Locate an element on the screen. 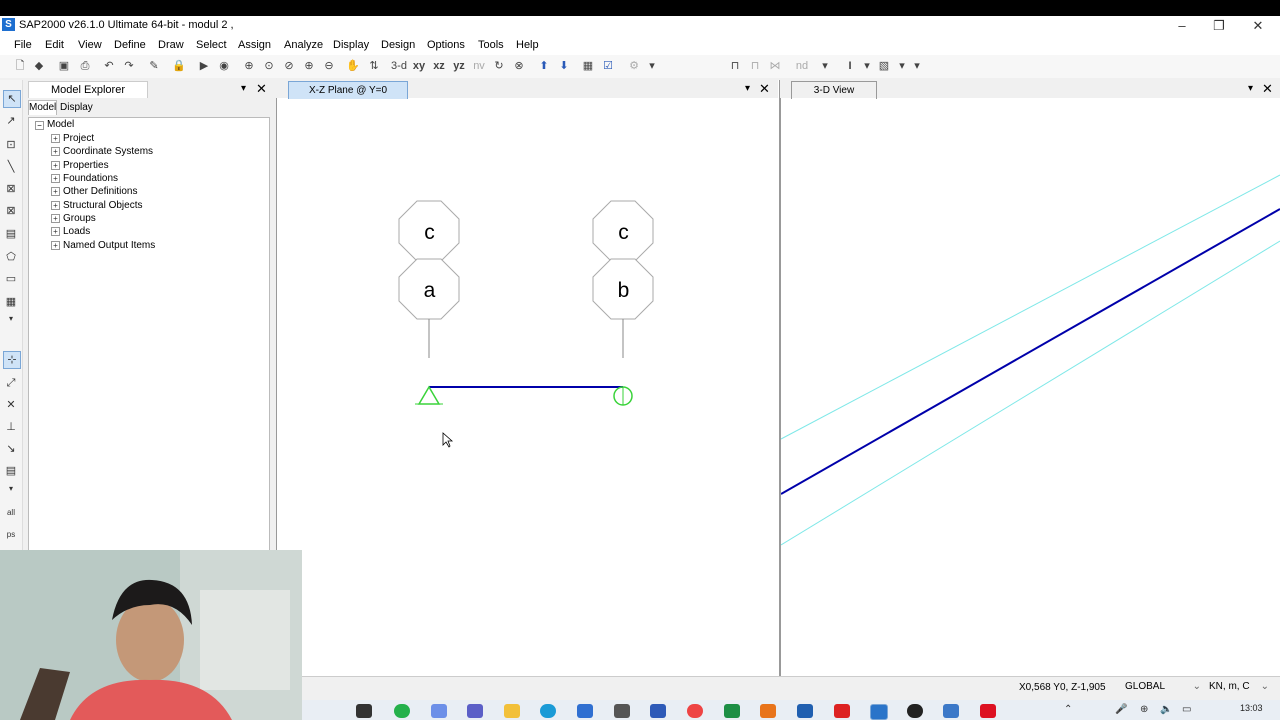 The height and width of the screenshot is (720, 1280). previous-selection-icon: ps is located at coordinates (11, 535).